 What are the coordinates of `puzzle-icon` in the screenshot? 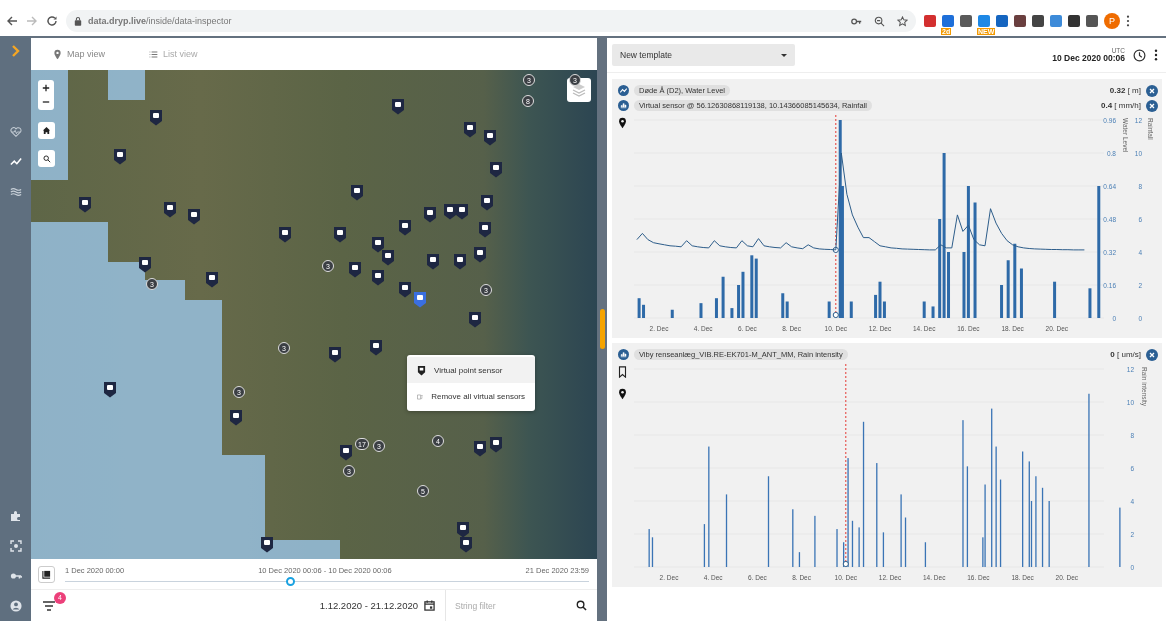 It's located at (15, 516).